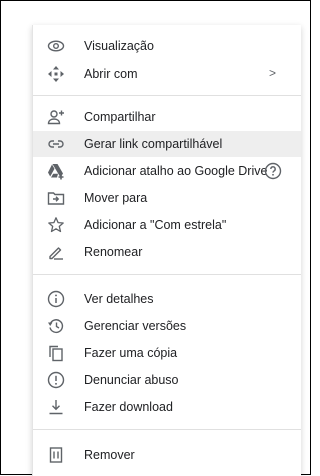 The height and width of the screenshot is (476, 320). I want to click on menu-item-label: Renomear, so click(113, 252).